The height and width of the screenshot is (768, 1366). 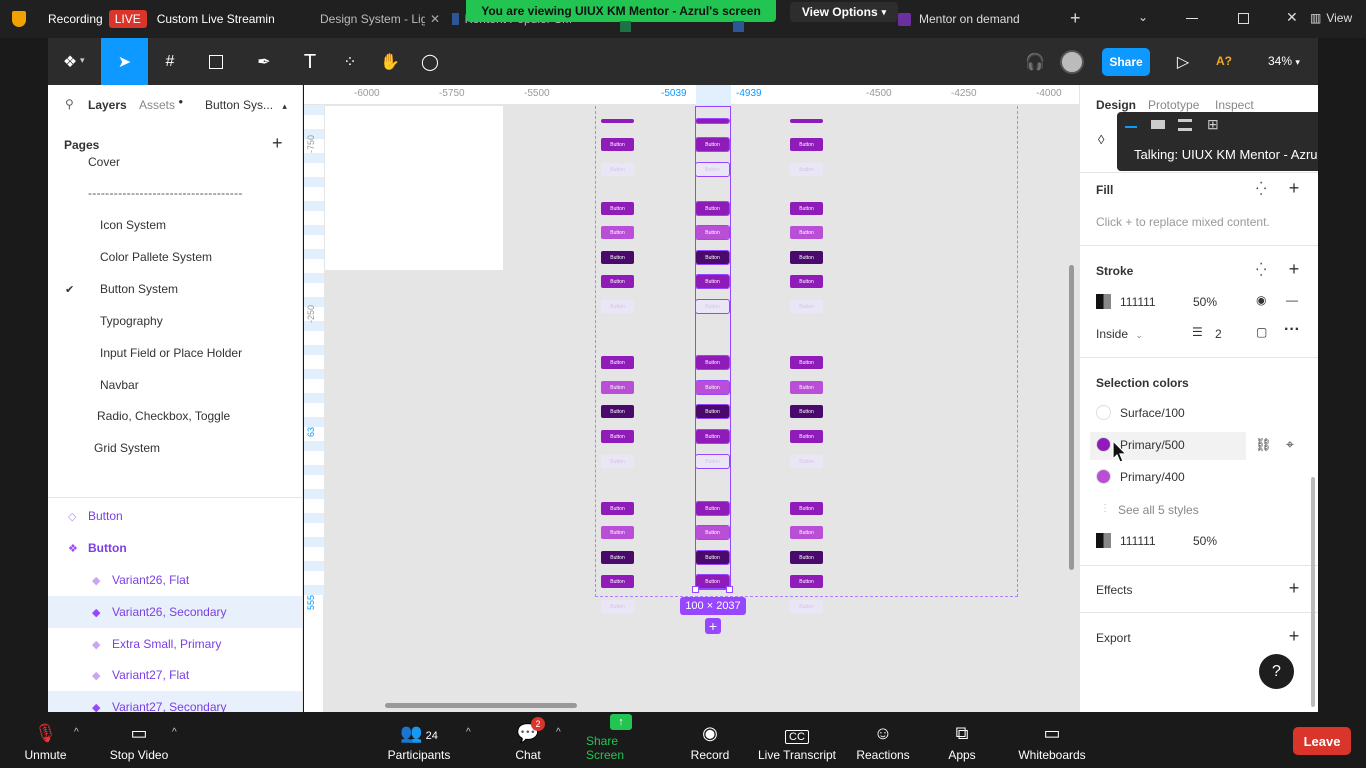 What do you see at coordinates (1126, 62) in the screenshot?
I see `share-button: Share` at bounding box center [1126, 62].